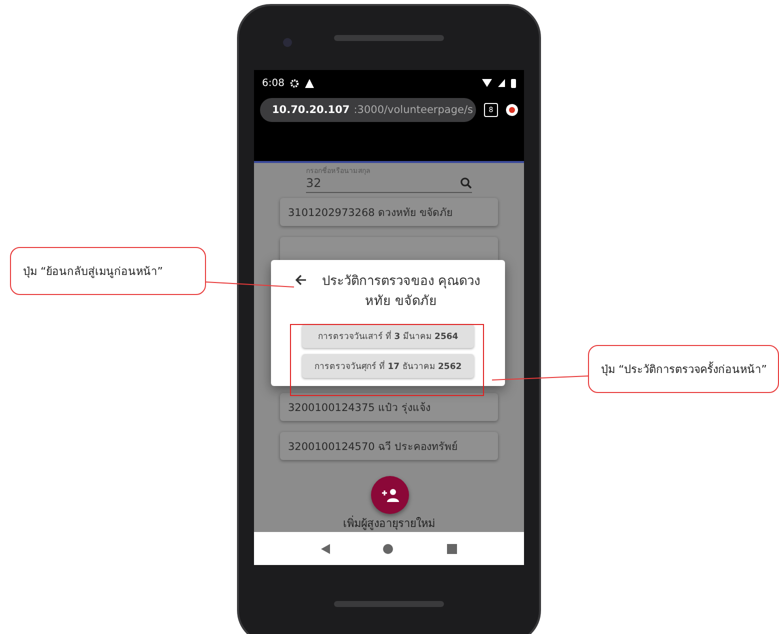  Describe the element at coordinates (325, 549) in the screenshot. I see `back-nav-icon` at that location.